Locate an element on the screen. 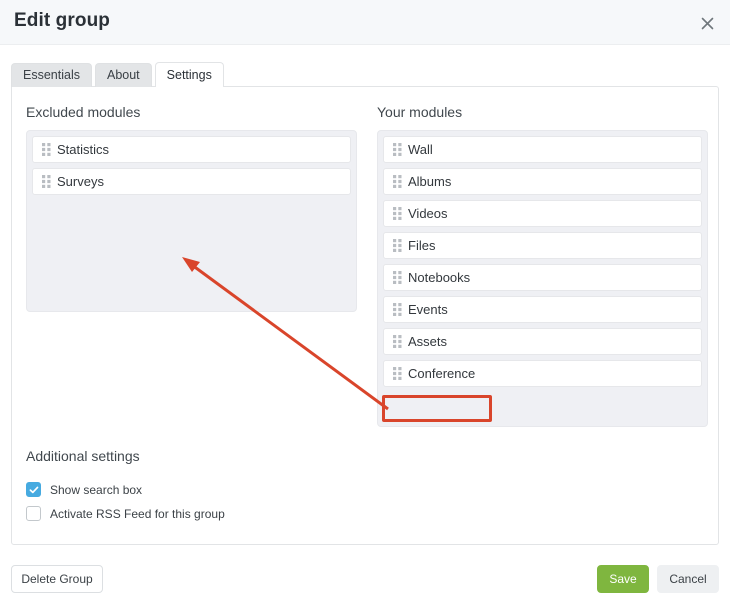 Image resolution: width=730 pixels, height=604 pixels. list-item-label: Files is located at coordinates (422, 245).